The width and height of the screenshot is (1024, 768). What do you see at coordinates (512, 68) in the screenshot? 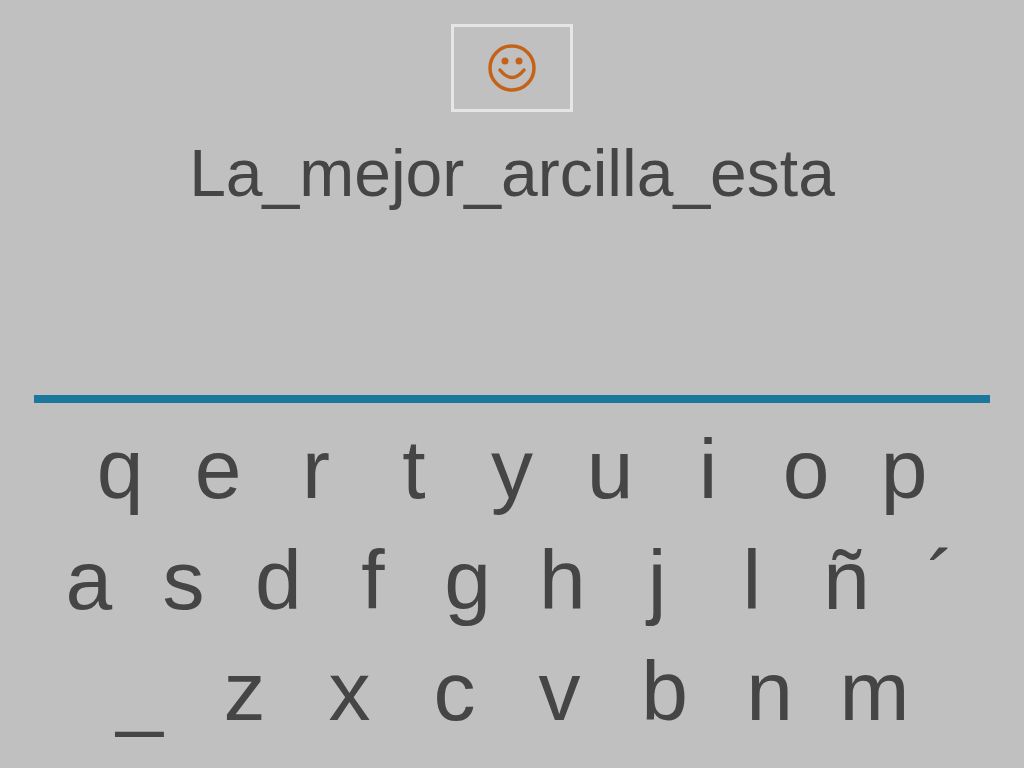
I see `smiley-icon` at bounding box center [512, 68].